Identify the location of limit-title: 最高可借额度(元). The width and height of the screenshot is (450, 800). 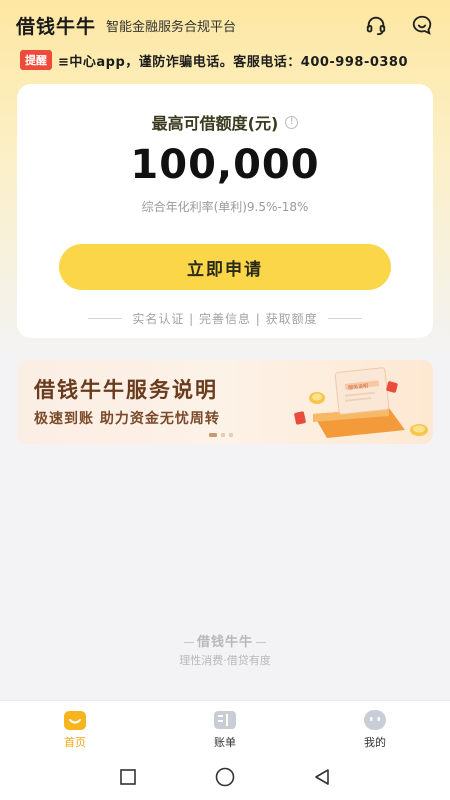
(215, 123).